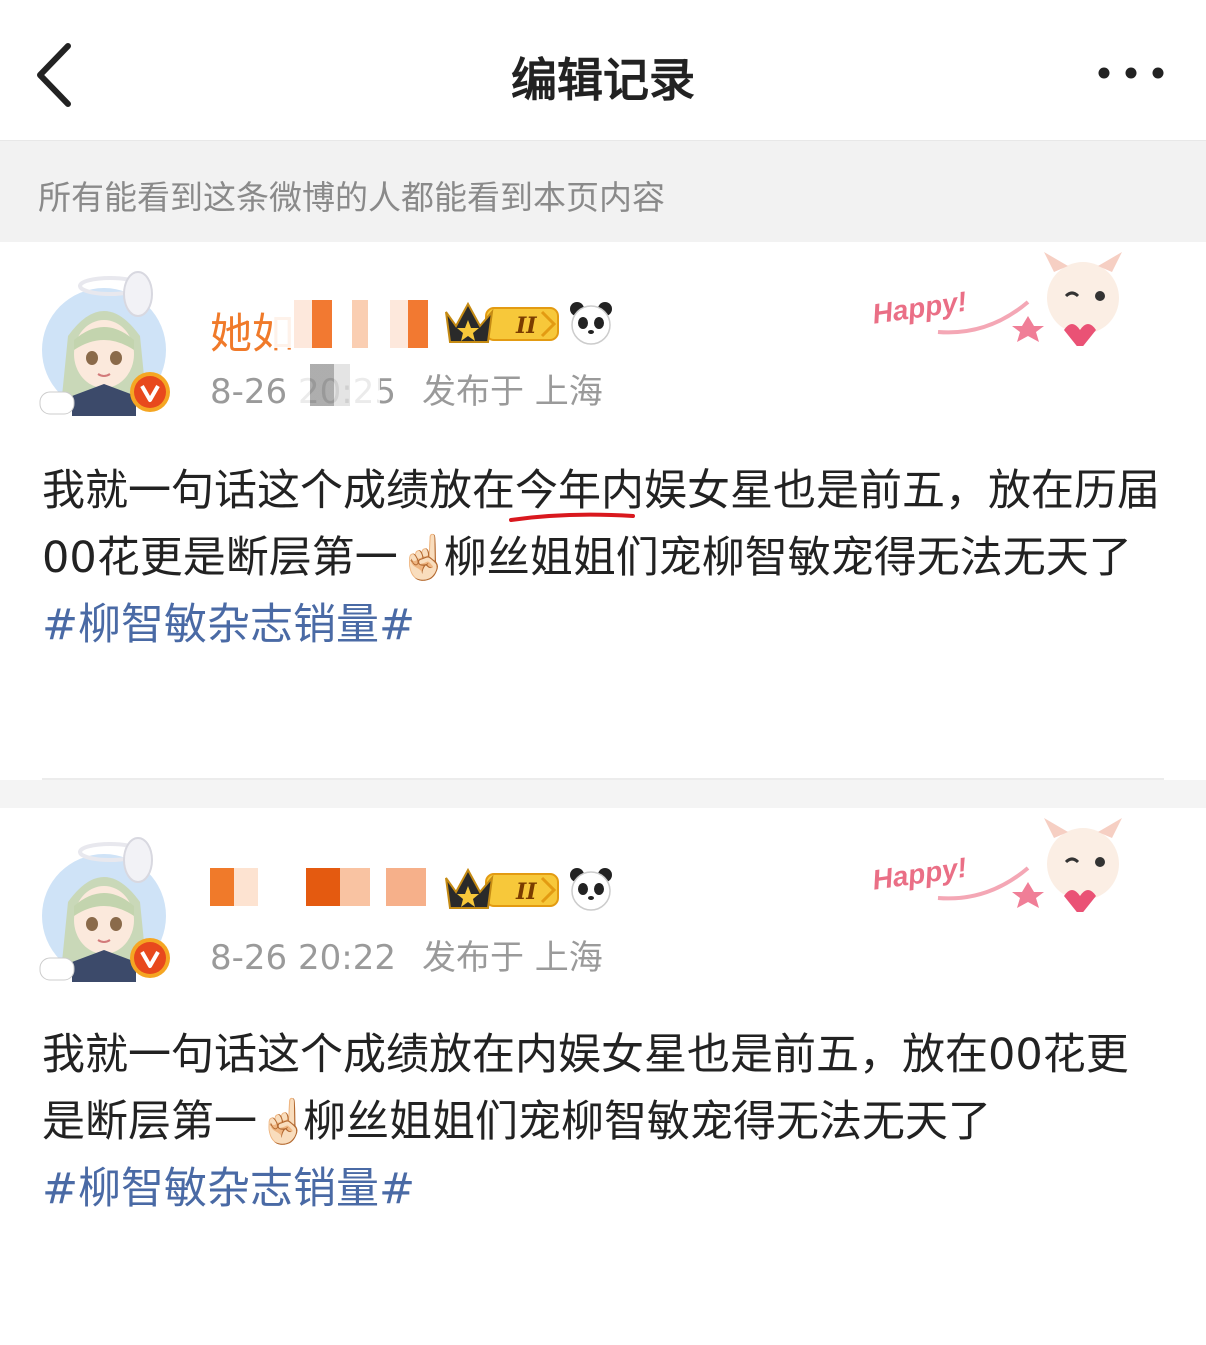 Image resolution: width=1206 pixels, height=1345 pixels. I want to click on section-gap, so click(603, 794).